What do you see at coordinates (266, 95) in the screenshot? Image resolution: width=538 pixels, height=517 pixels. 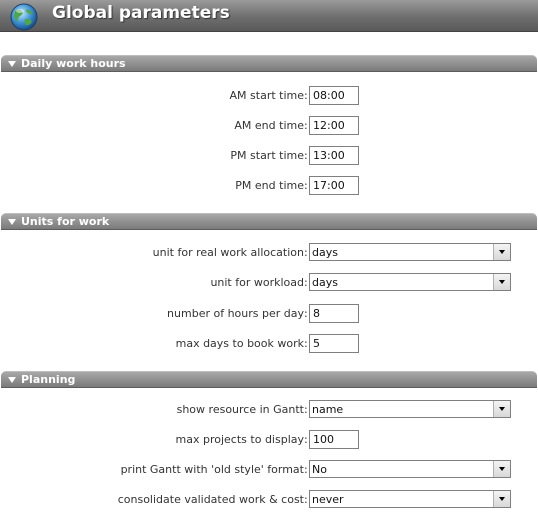 I see `field-label: AM start time` at bounding box center [266, 95].